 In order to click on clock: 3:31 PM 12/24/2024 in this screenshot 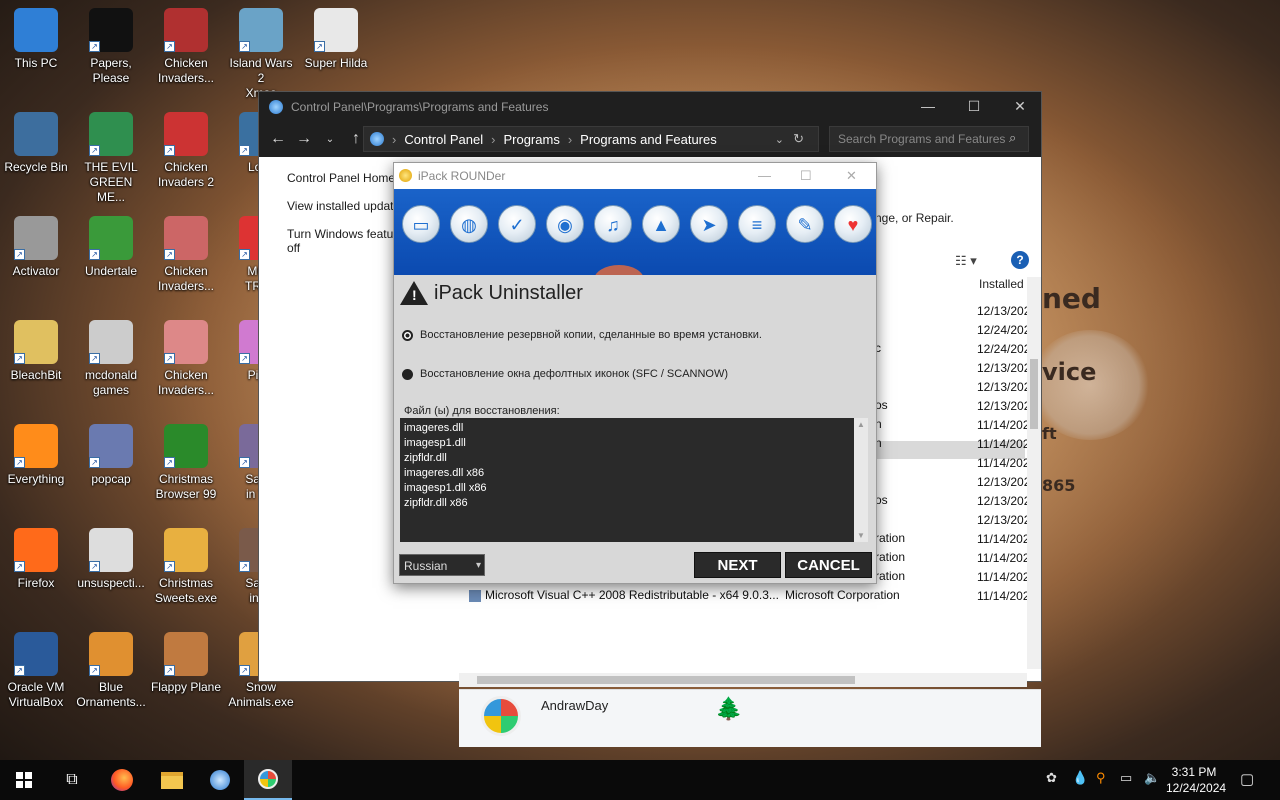, I will do `click(1196, 780)`.